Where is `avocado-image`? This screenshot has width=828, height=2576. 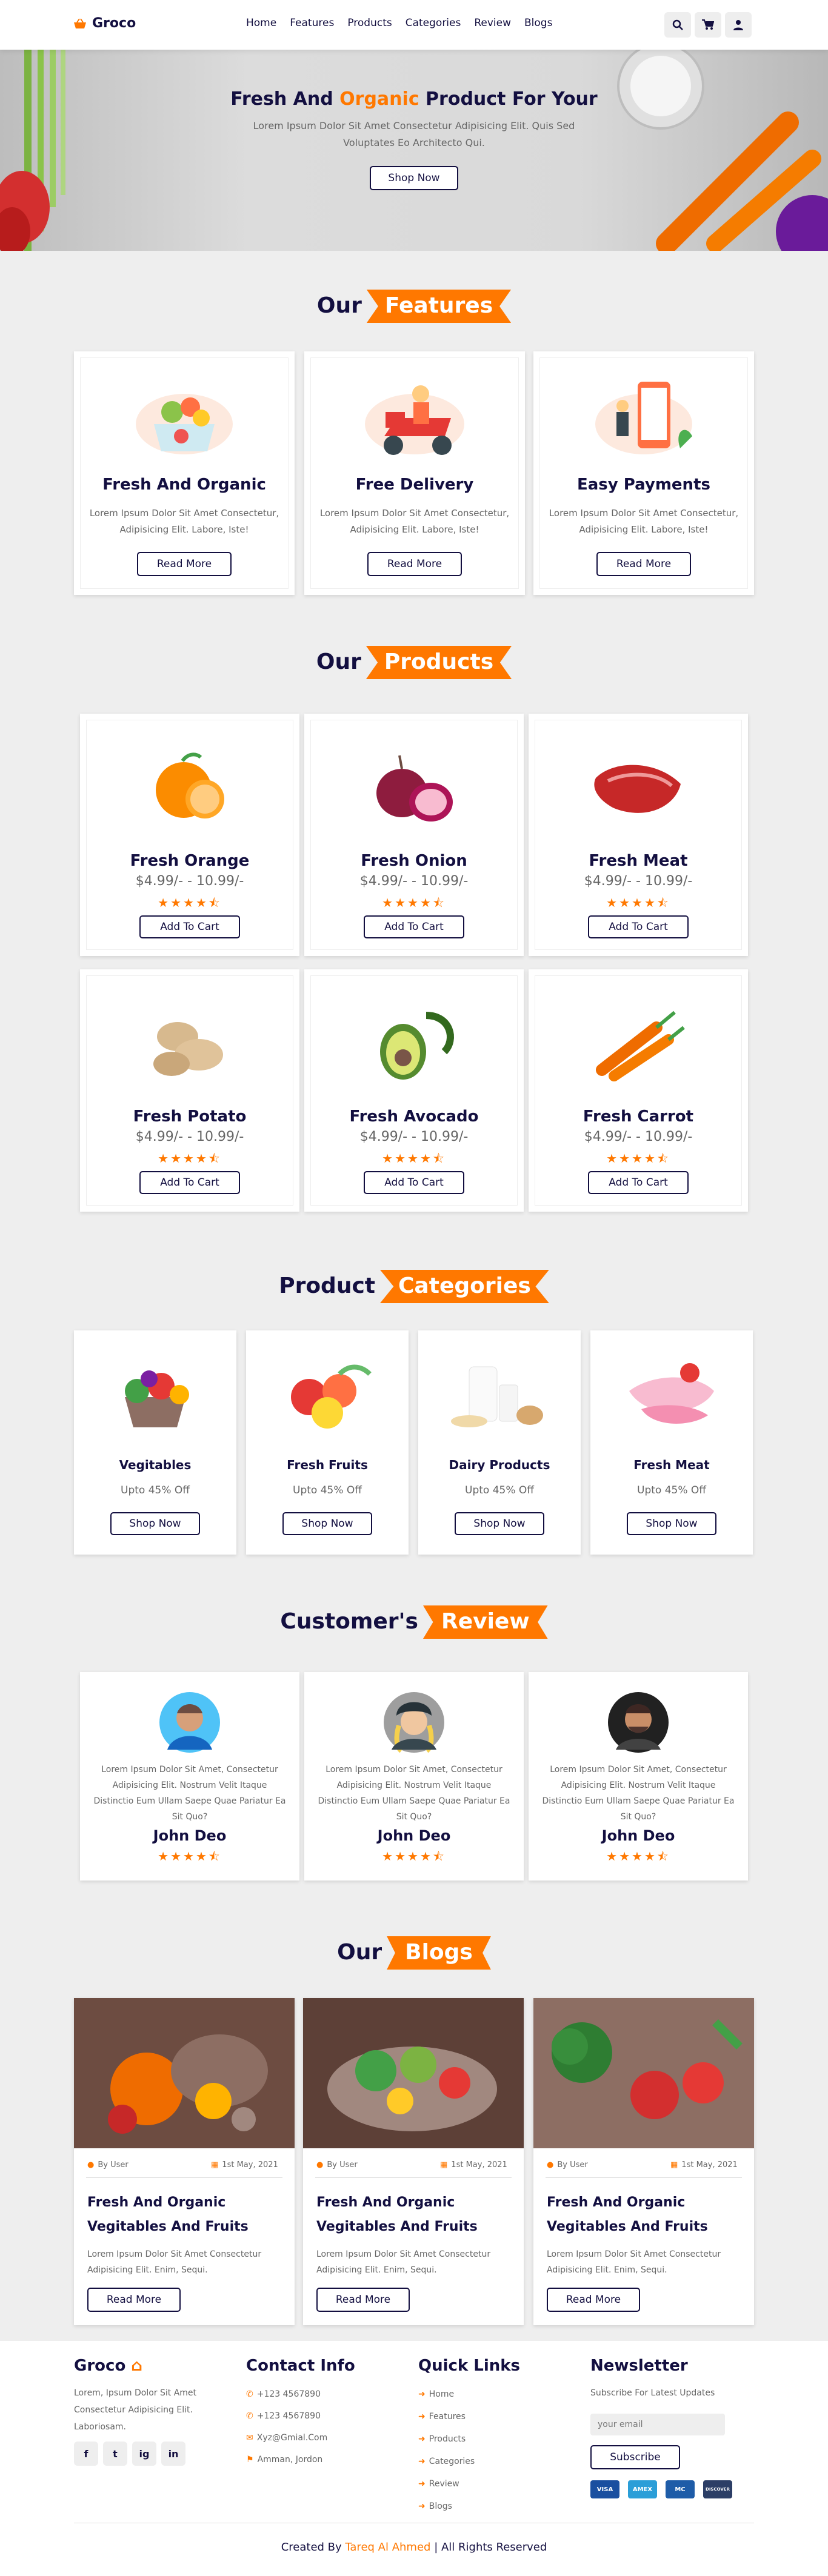
avocado-image is located at coordinates (417, 1046).